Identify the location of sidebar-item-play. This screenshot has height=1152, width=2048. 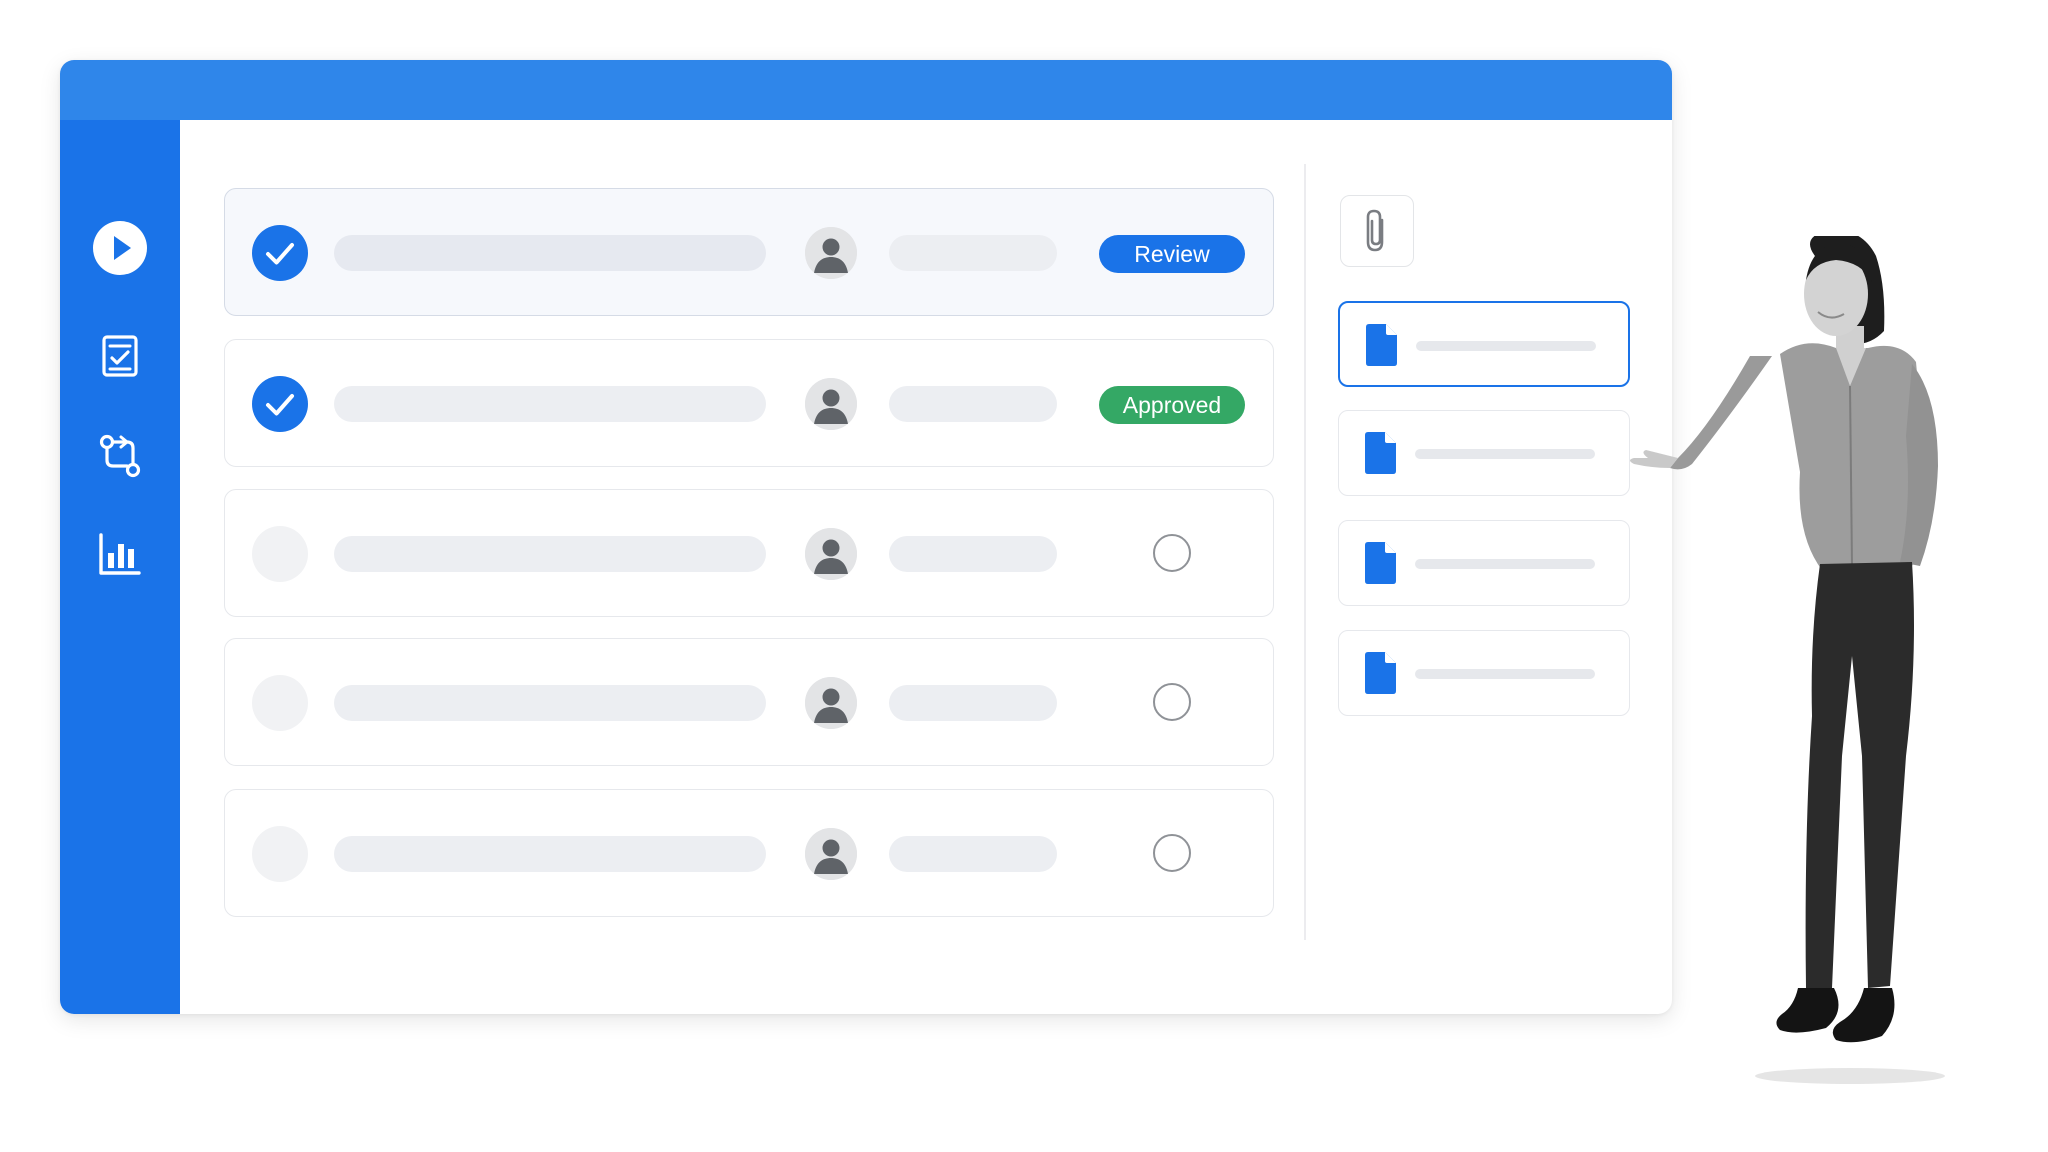
(120, 248).